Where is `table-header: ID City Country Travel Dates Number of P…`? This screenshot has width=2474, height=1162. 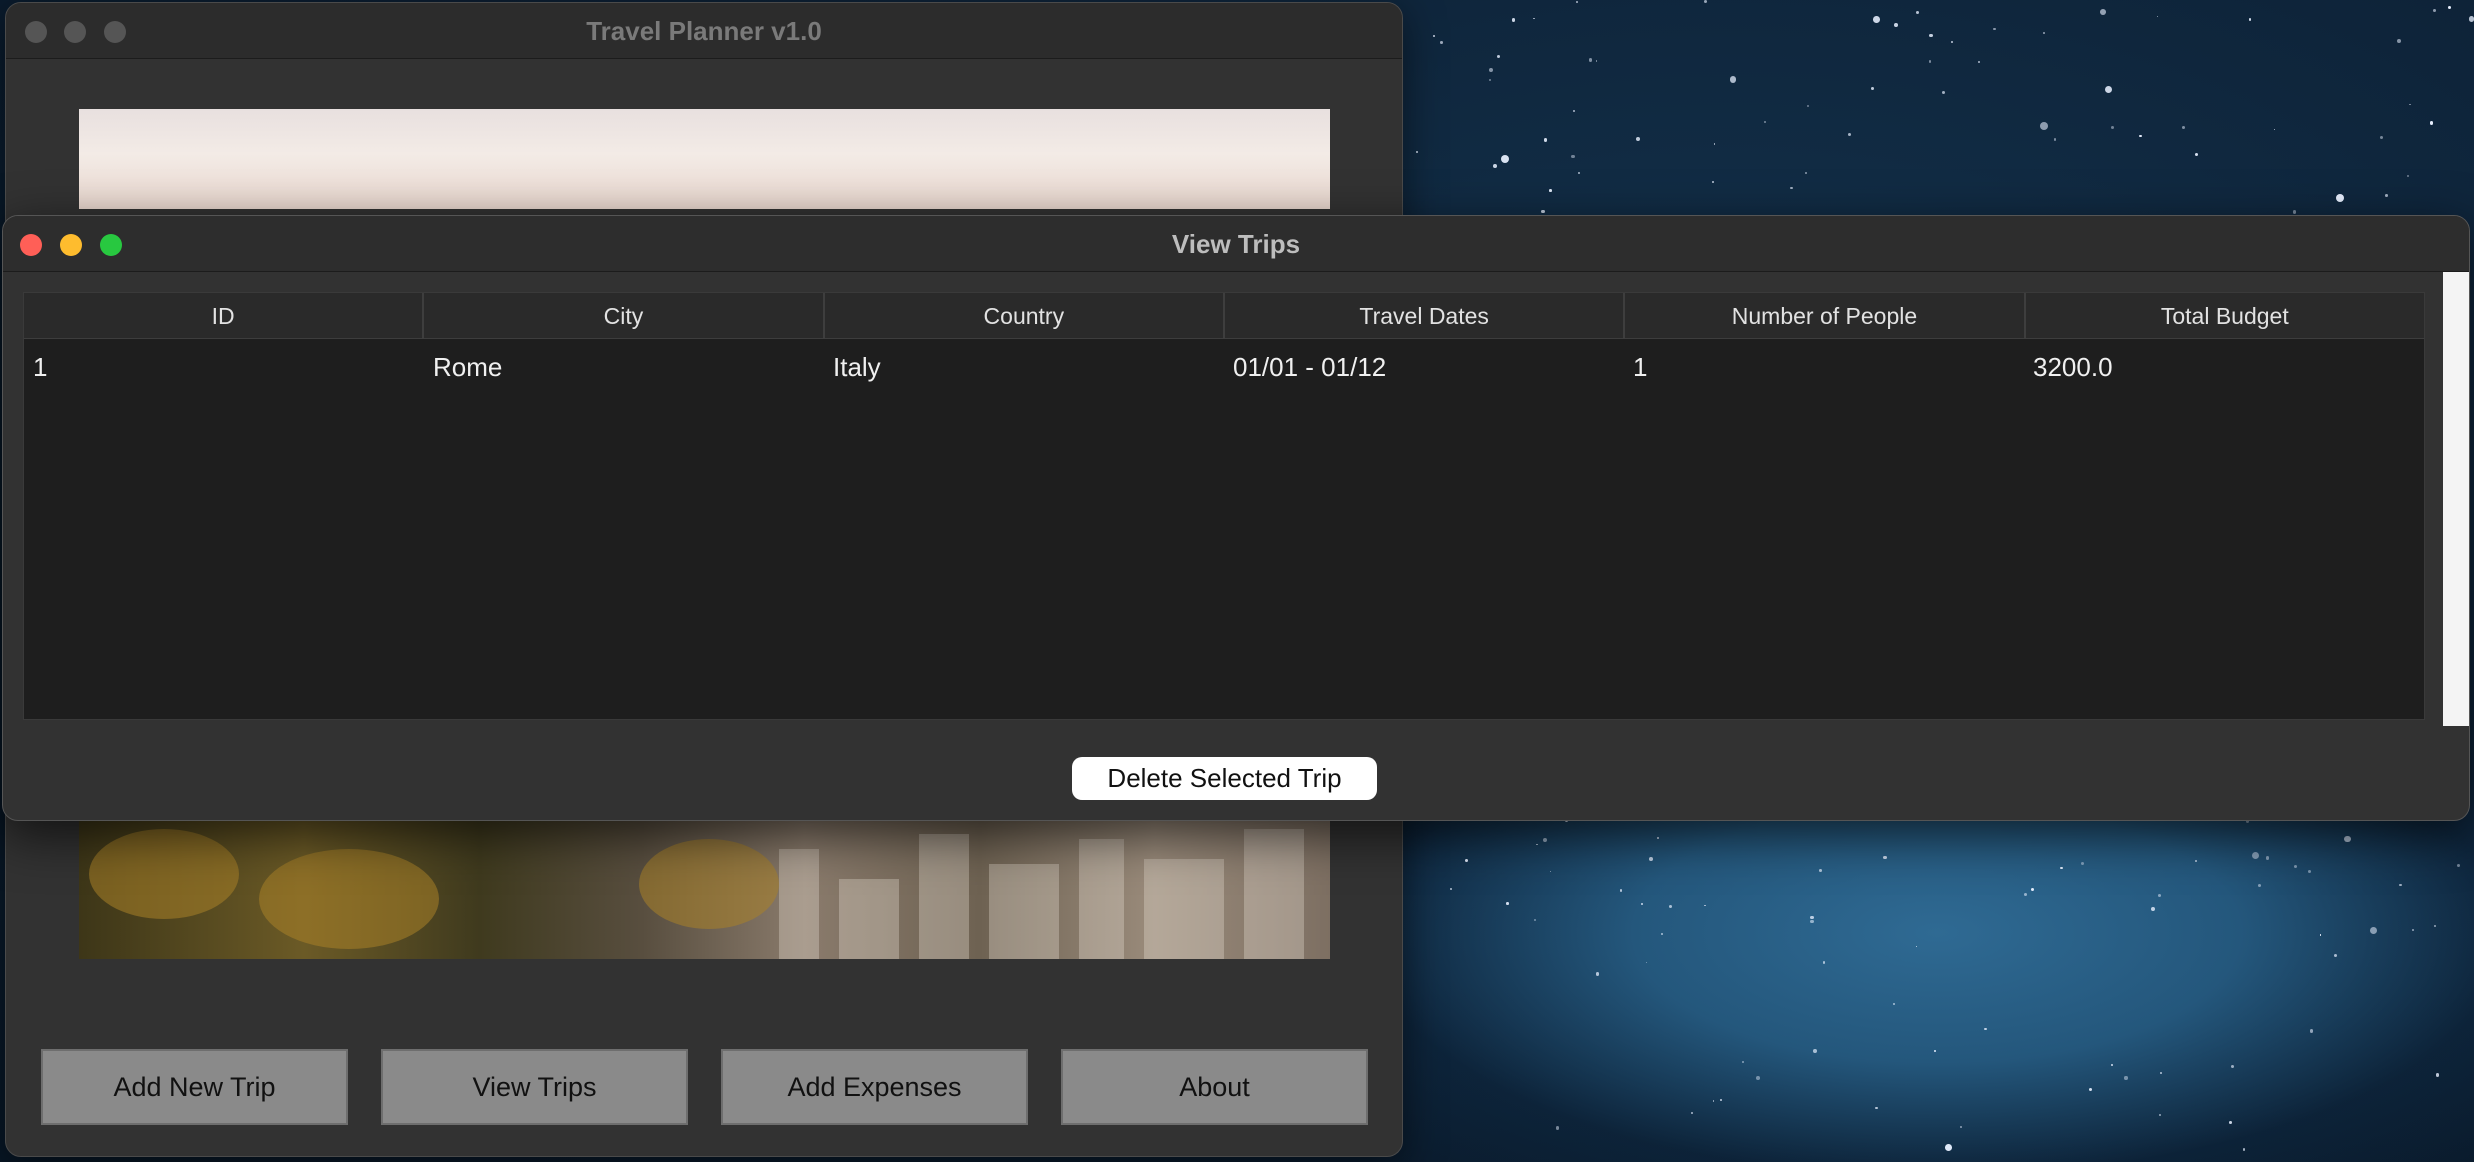
table-header: ID City Country Travel Dates Number of P… is located at coordinates (1224, 316).